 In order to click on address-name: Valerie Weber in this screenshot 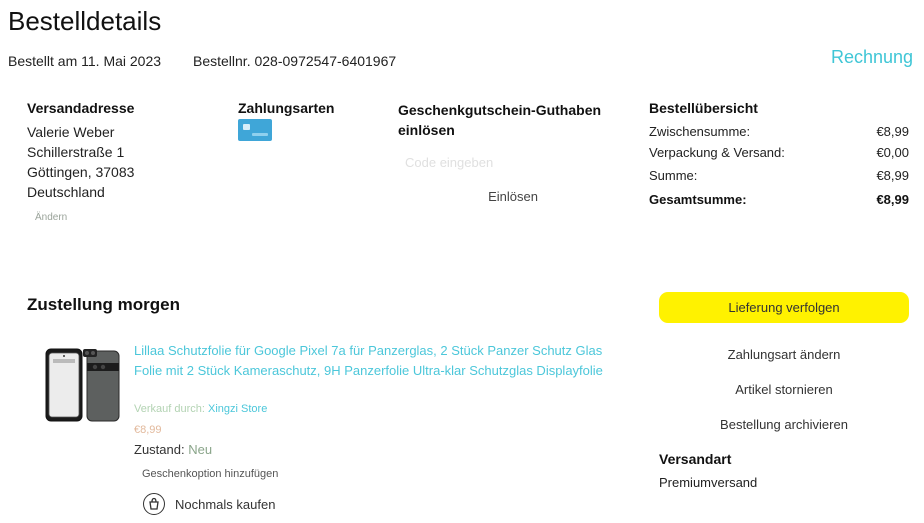, I will do `click(71, 132)`.